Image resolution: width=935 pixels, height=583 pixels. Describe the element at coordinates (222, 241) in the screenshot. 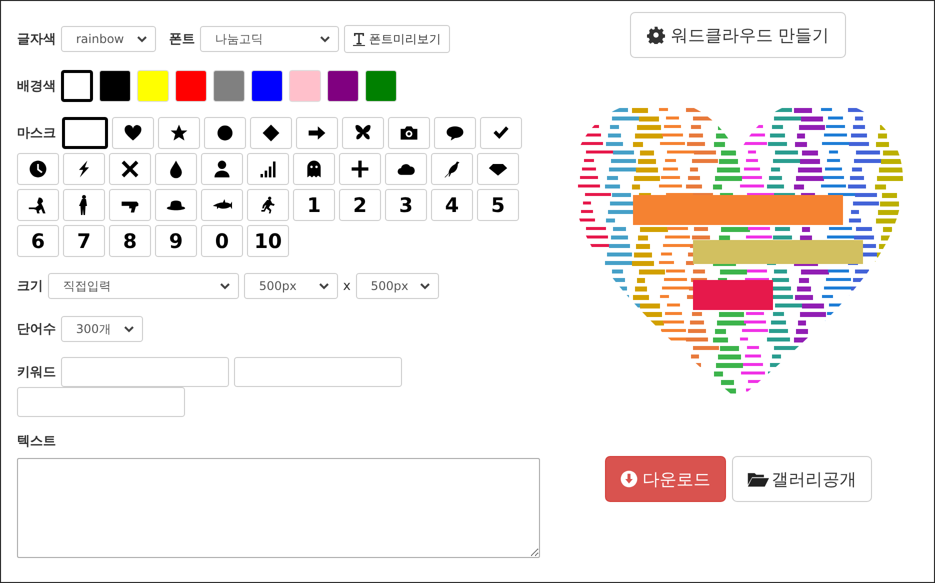

I see `number-mask-button: 0` at that location.